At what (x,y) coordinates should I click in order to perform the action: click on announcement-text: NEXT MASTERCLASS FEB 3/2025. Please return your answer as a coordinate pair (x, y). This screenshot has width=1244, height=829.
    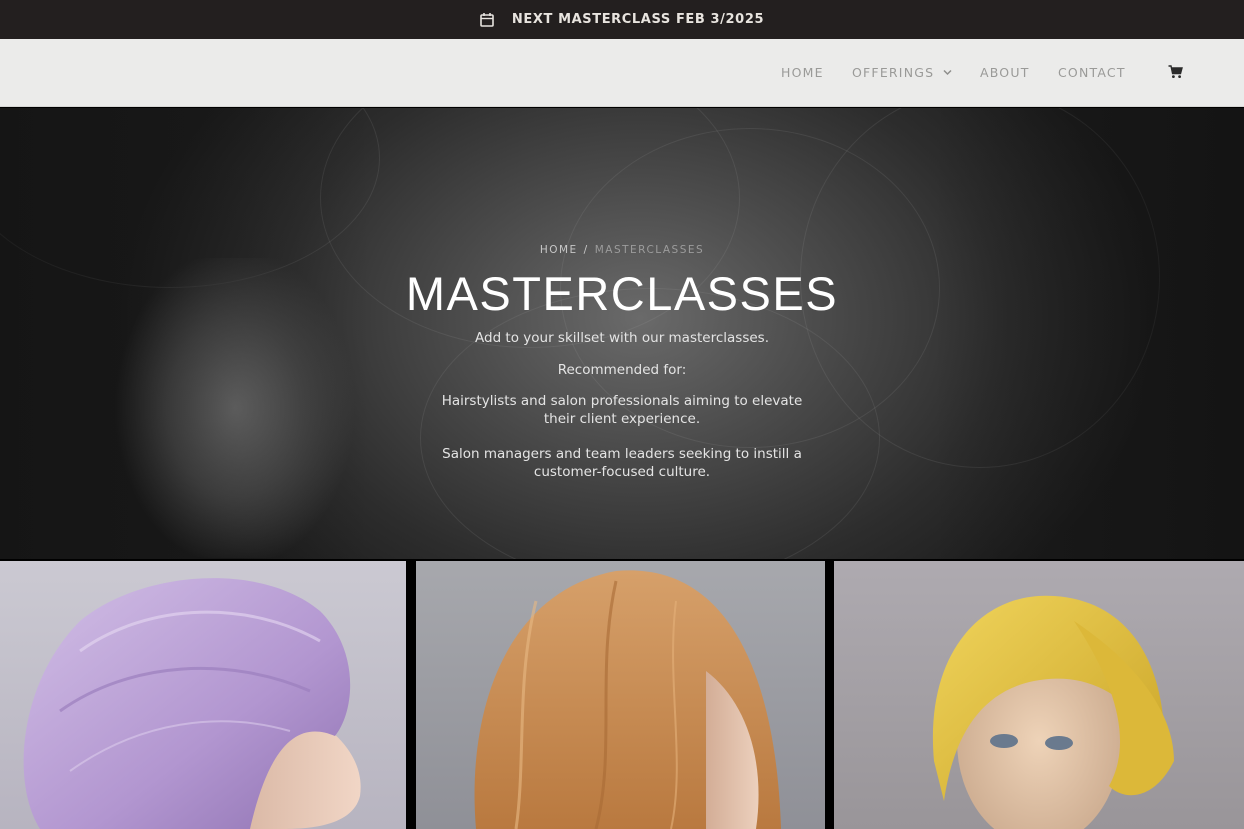
    Looking at the image, I should click on (638, 19).